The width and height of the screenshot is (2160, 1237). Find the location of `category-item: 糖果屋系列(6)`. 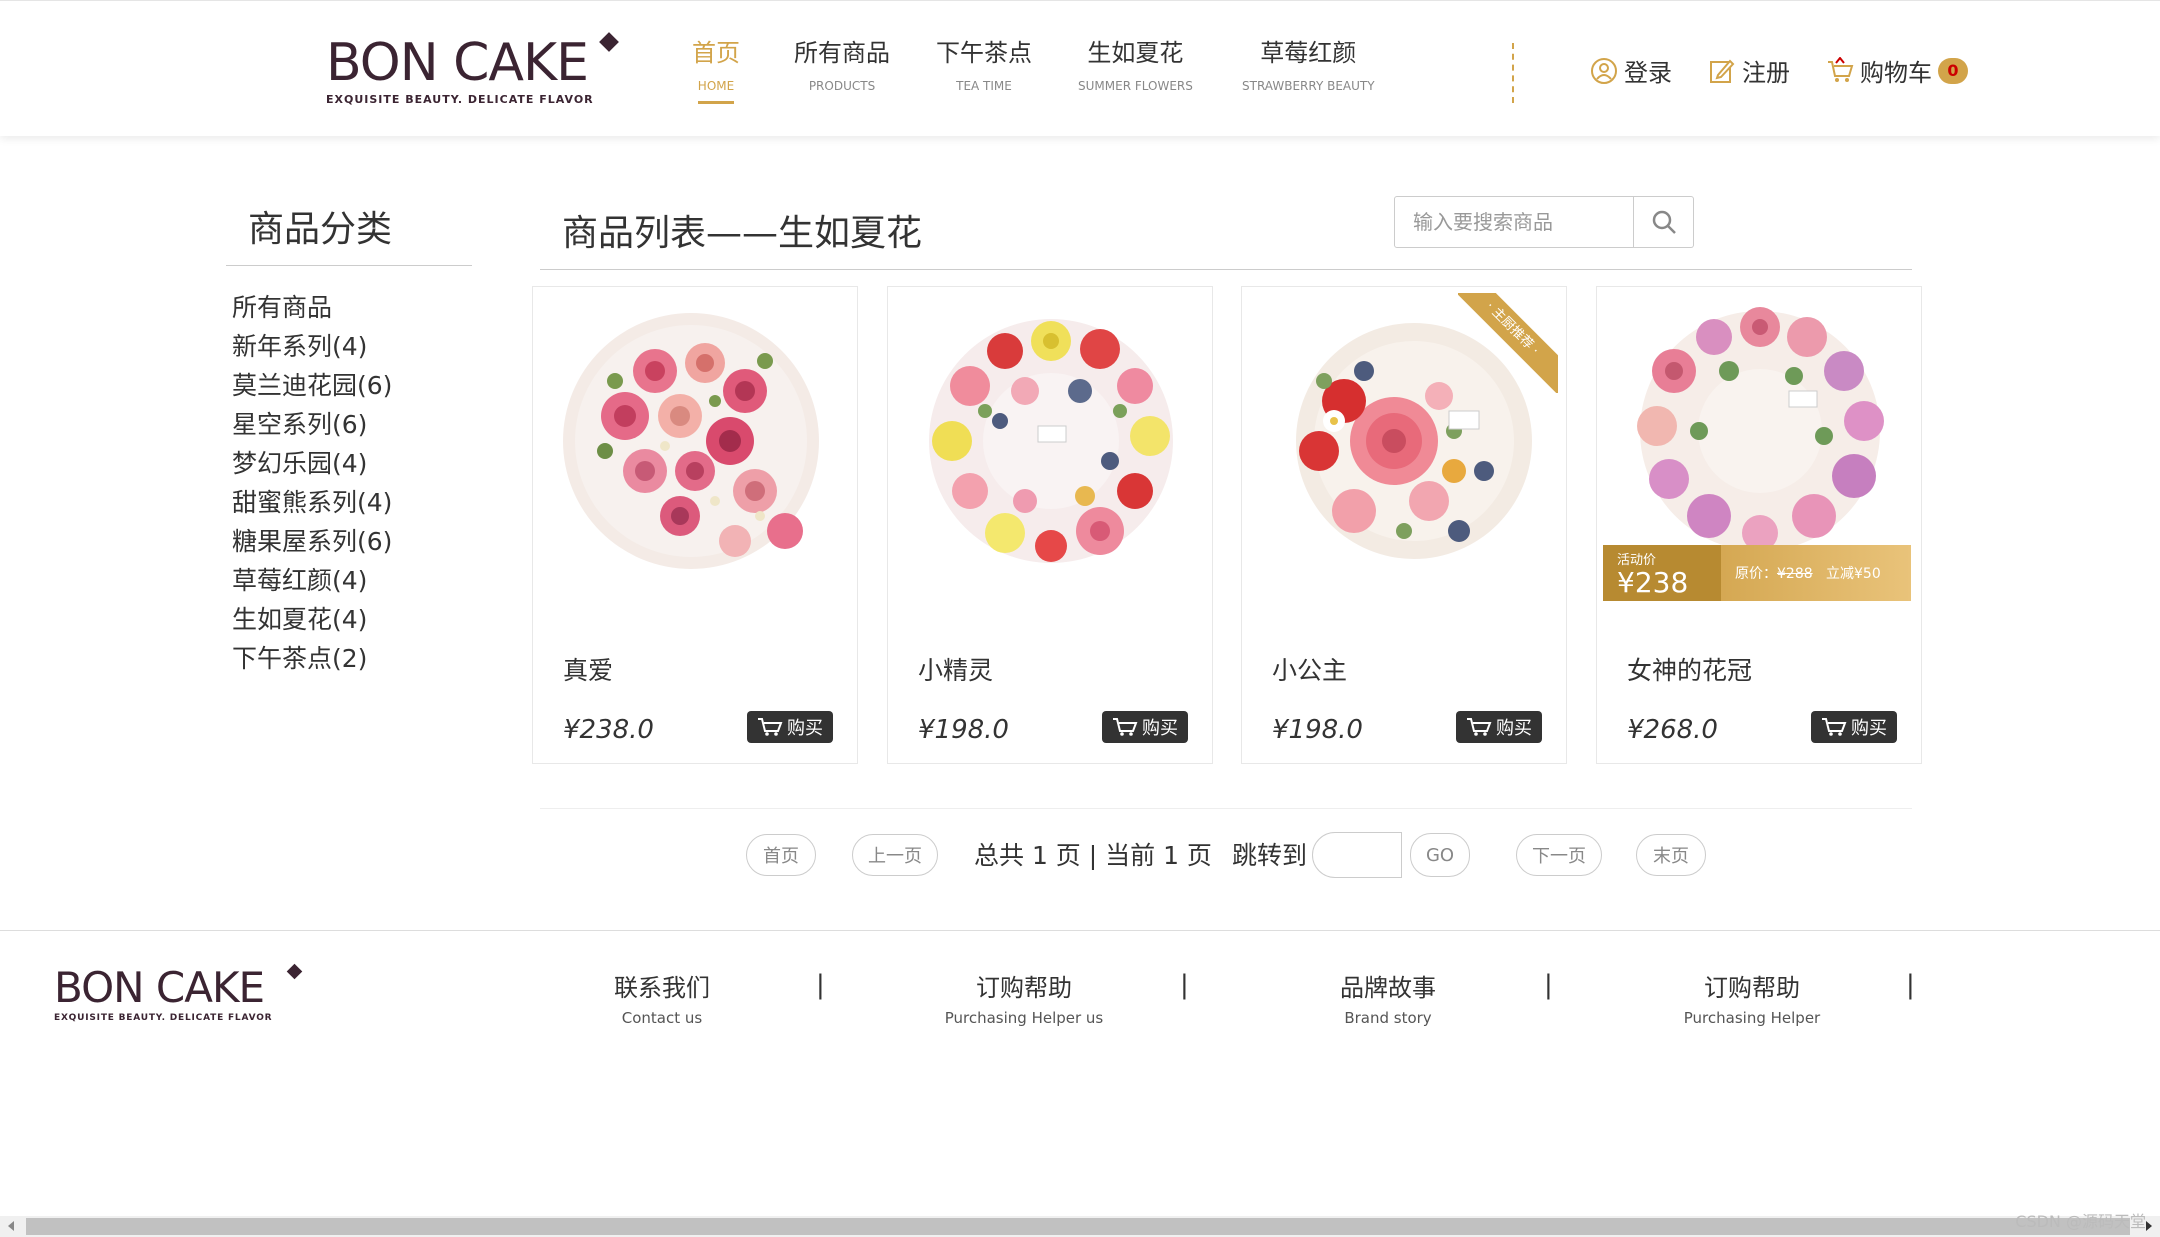

category-item: 糖果屋系列(6) is located at coordinates (312, 541).